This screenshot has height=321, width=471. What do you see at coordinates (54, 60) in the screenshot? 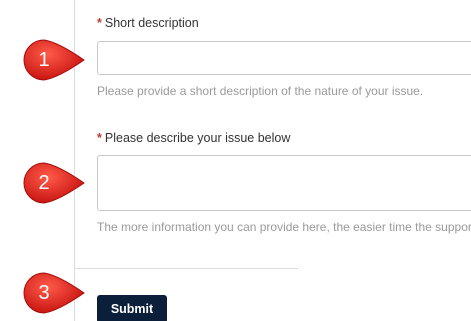
I see `callout-marker-1: 1` at bounding box center [54, 60].